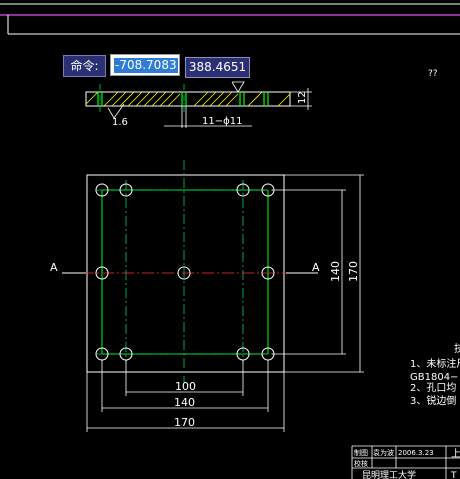 The height and width of the screenshot is (479, 460). Describe the element at coordinates (302, 97) in the screenshot. I see `thickness-dimension: 12` at that location.